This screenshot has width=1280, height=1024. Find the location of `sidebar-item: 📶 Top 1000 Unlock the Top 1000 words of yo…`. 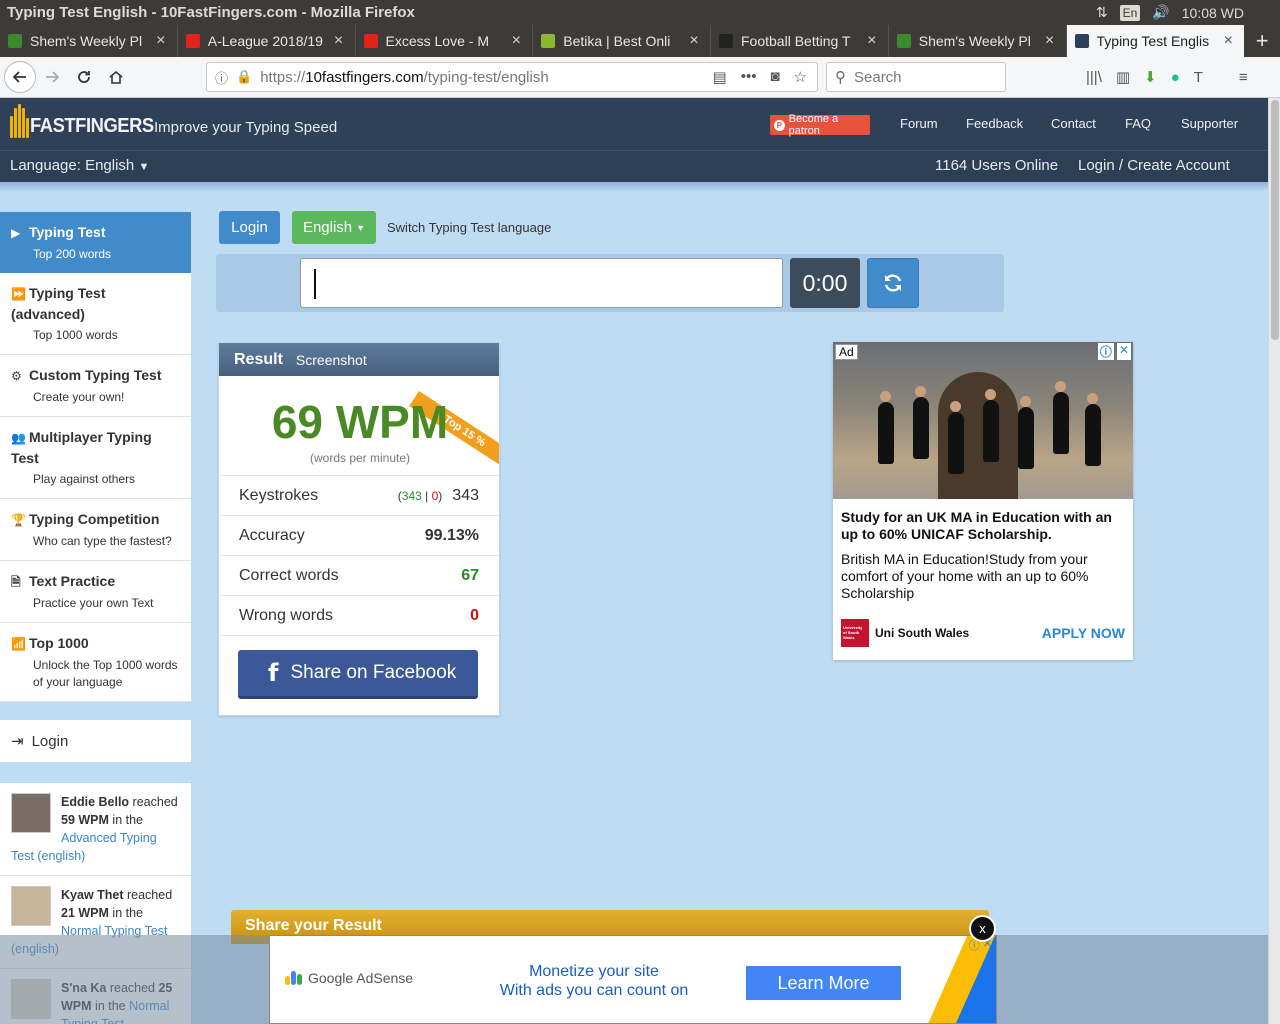

sidebar-item: 📶 Top 1000 Unlock the Top 1000 words of yo… is located at coordinates (95, 662).